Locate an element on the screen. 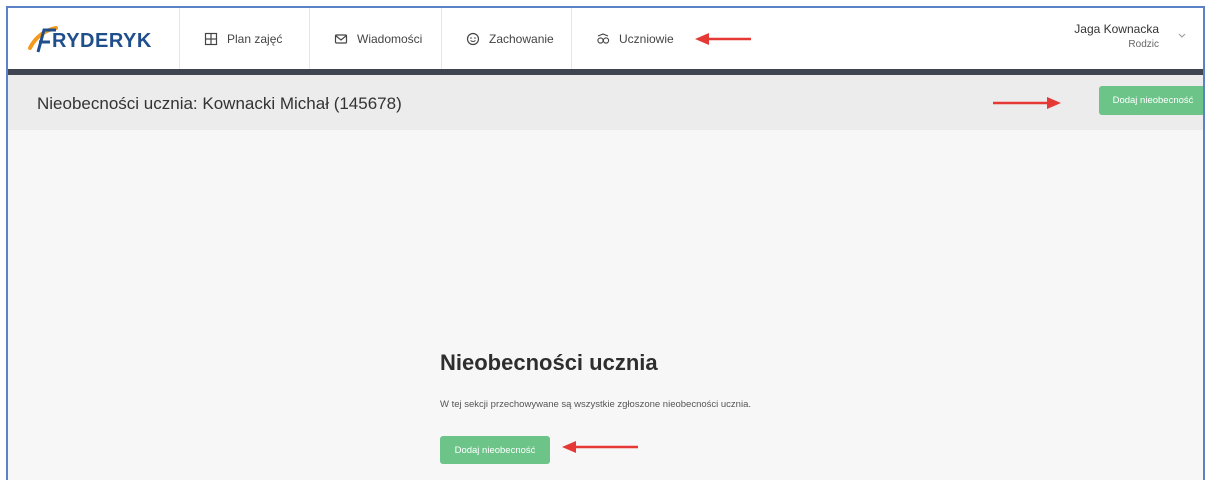  chevron-down-icon is located at coordinates (1182, 36).